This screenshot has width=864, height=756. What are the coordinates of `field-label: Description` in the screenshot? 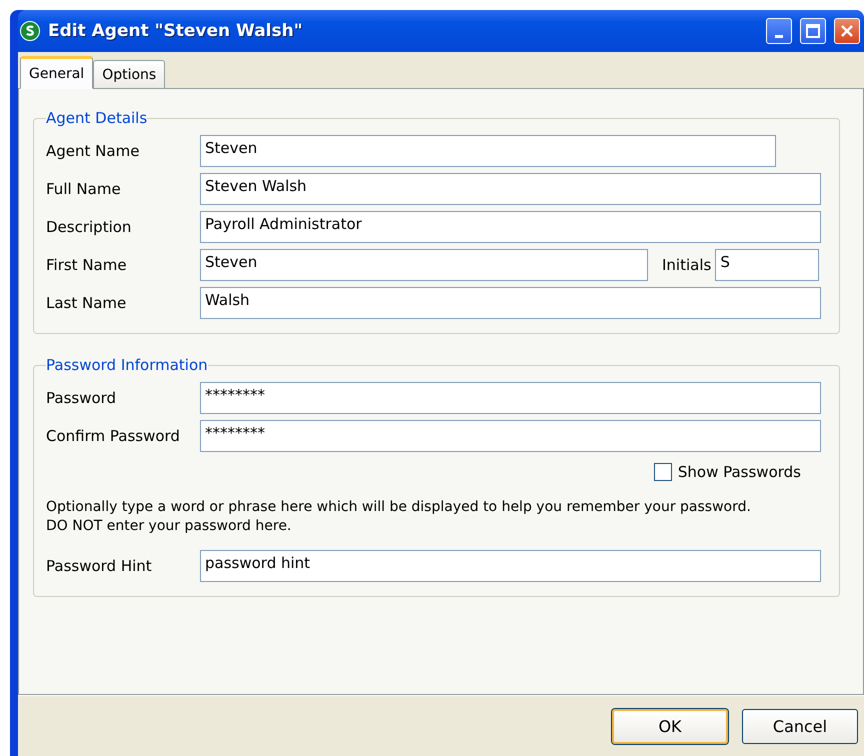 It's located at (89, 227).